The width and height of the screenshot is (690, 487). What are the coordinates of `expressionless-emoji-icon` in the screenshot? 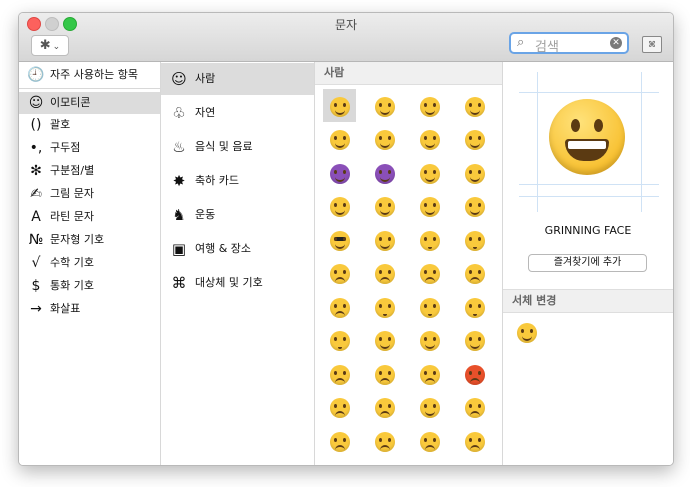 It's located at (474, 239).